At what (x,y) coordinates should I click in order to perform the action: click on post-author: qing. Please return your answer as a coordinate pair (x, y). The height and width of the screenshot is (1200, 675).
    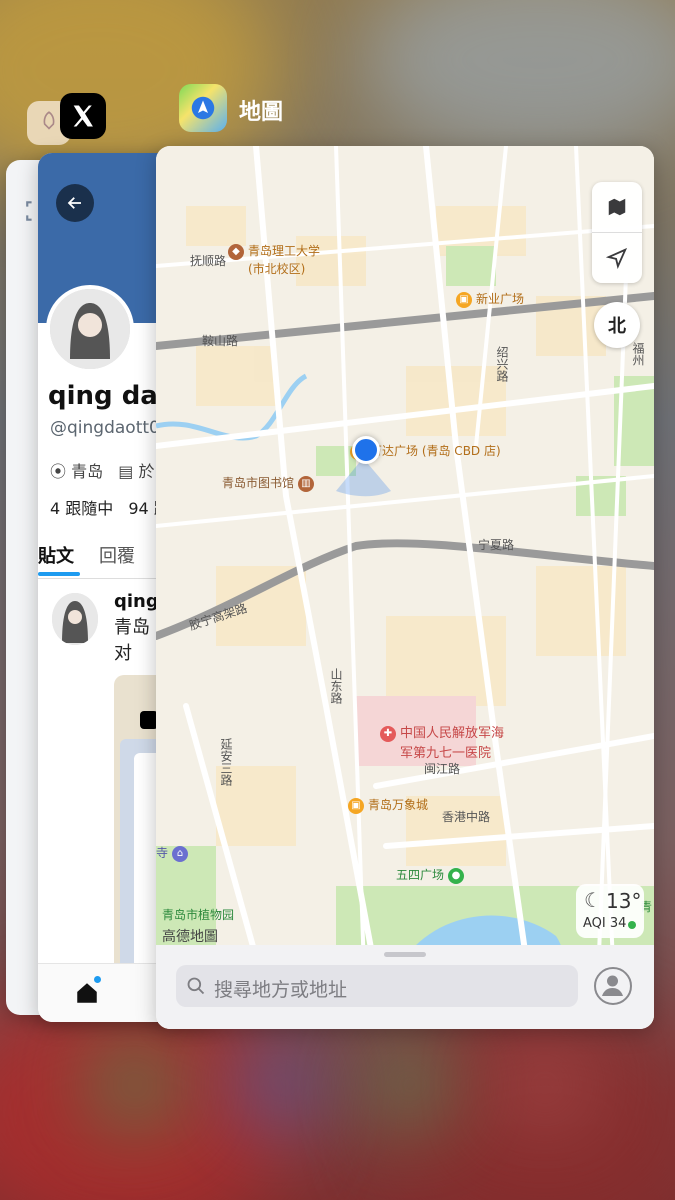
    Looking at the image, I should click on (136, 601).